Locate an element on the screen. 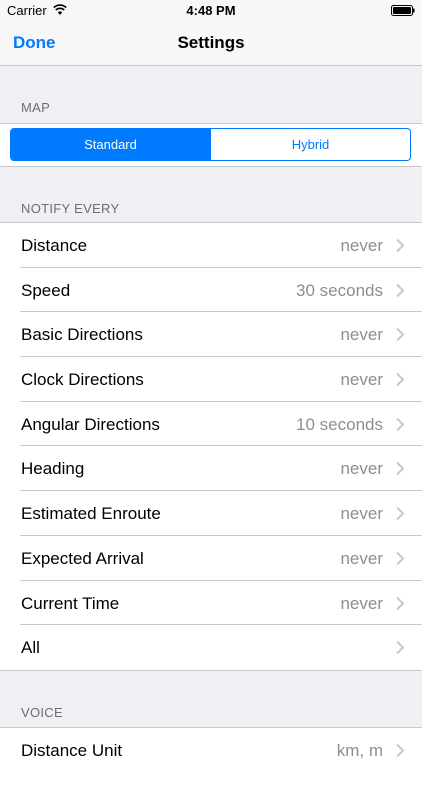 This screenshot has width=422, height=788. navigation-bar: Done Settings is located at coordinates (211, 44).